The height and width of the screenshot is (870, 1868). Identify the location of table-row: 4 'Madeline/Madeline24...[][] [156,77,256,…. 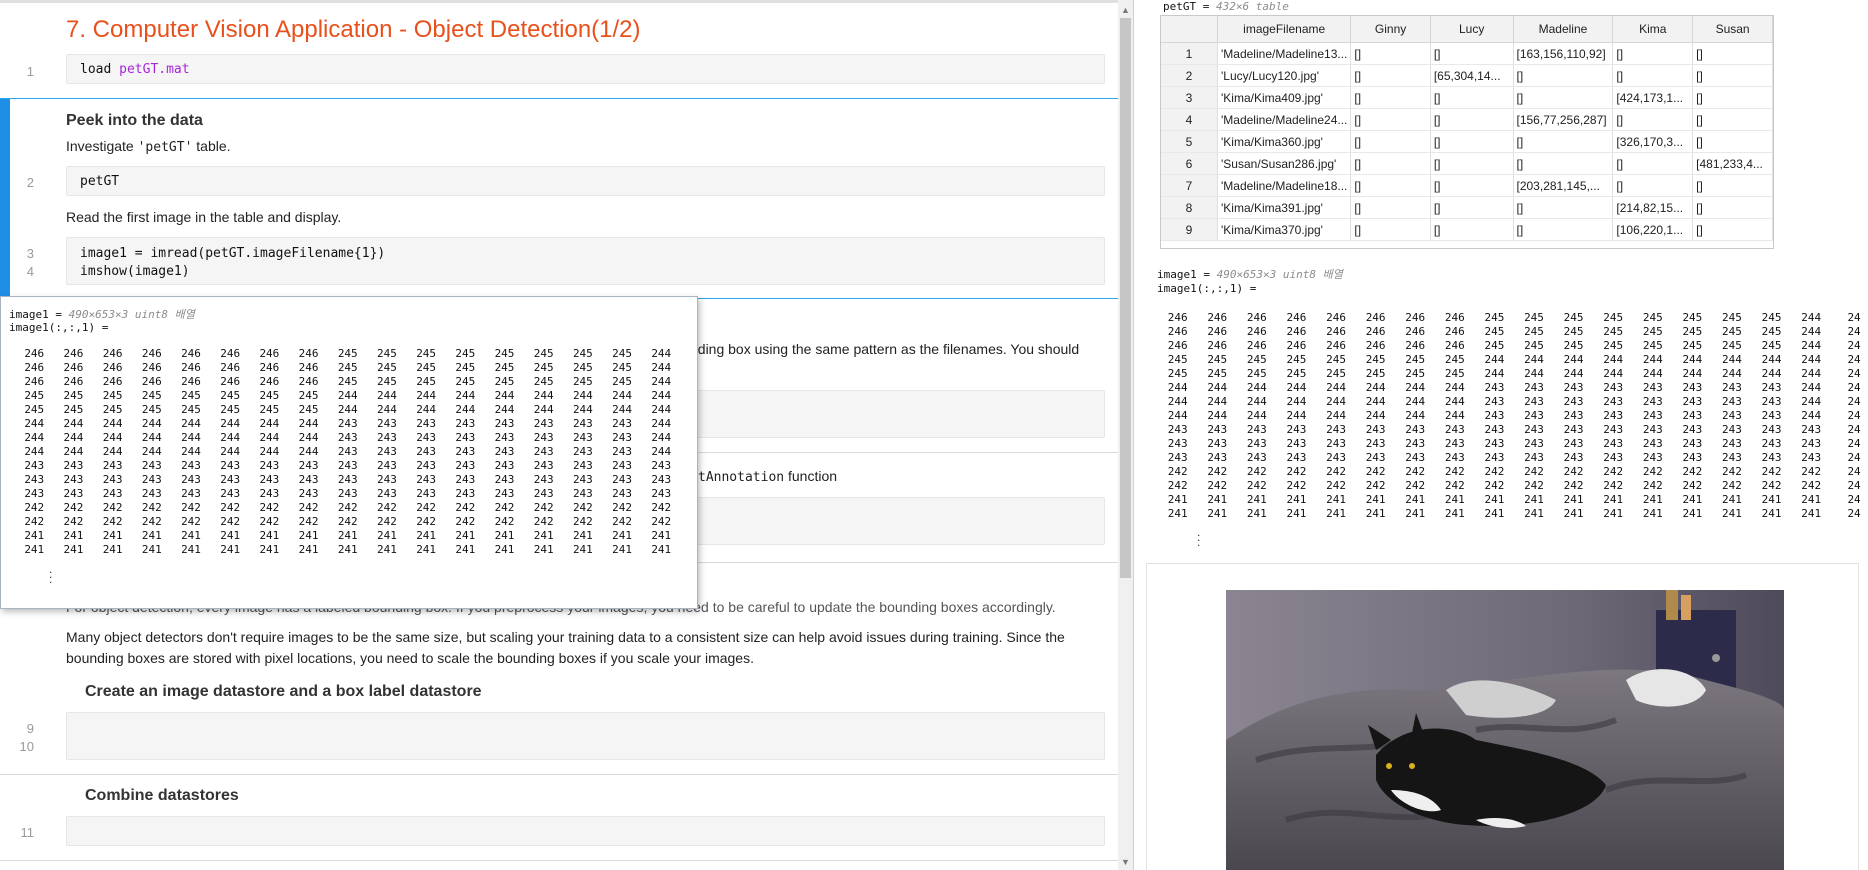
(1467, 119).